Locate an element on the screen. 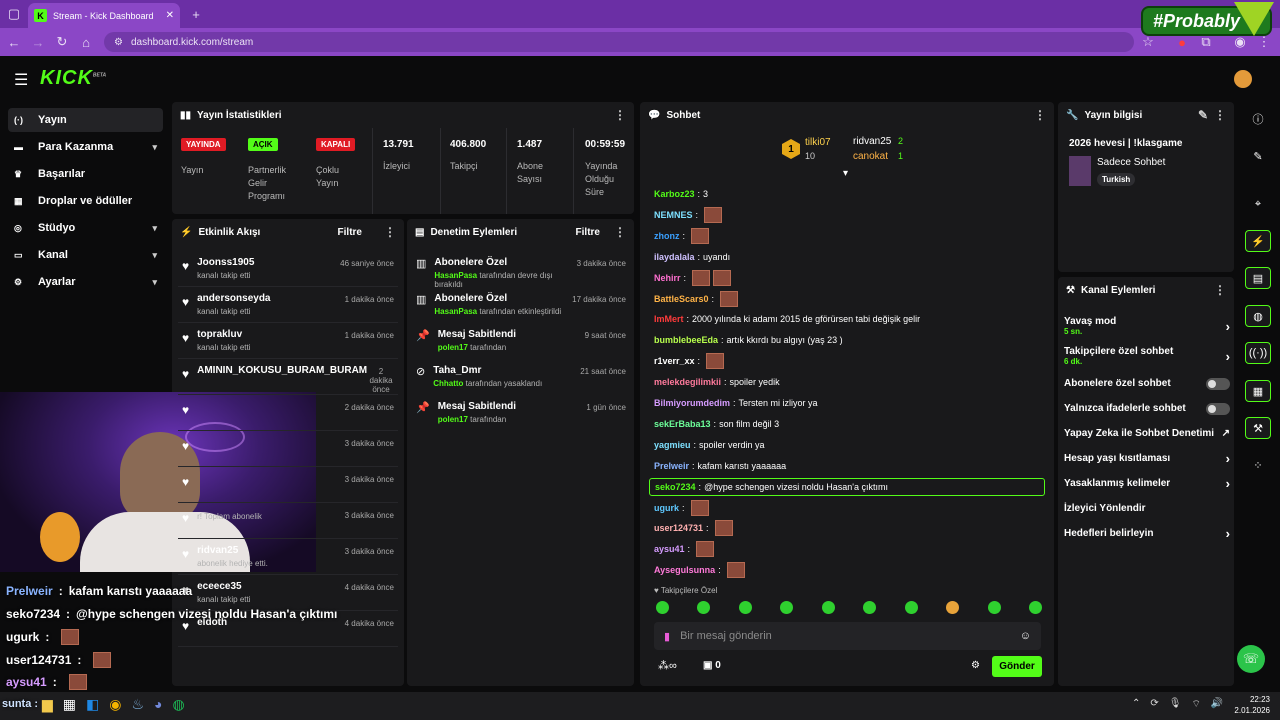 The image size is (1280, 720). sidebar-item-1: ▬ Para Kazanma ▾ is located at coordinates (85, 147).